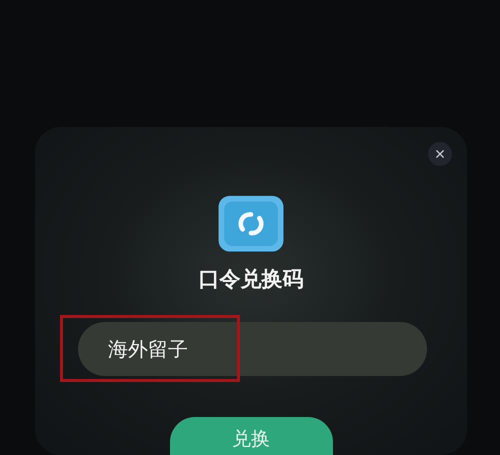 The image size is (500, 455). I want to click on close-button: ×, so click(440, 154).